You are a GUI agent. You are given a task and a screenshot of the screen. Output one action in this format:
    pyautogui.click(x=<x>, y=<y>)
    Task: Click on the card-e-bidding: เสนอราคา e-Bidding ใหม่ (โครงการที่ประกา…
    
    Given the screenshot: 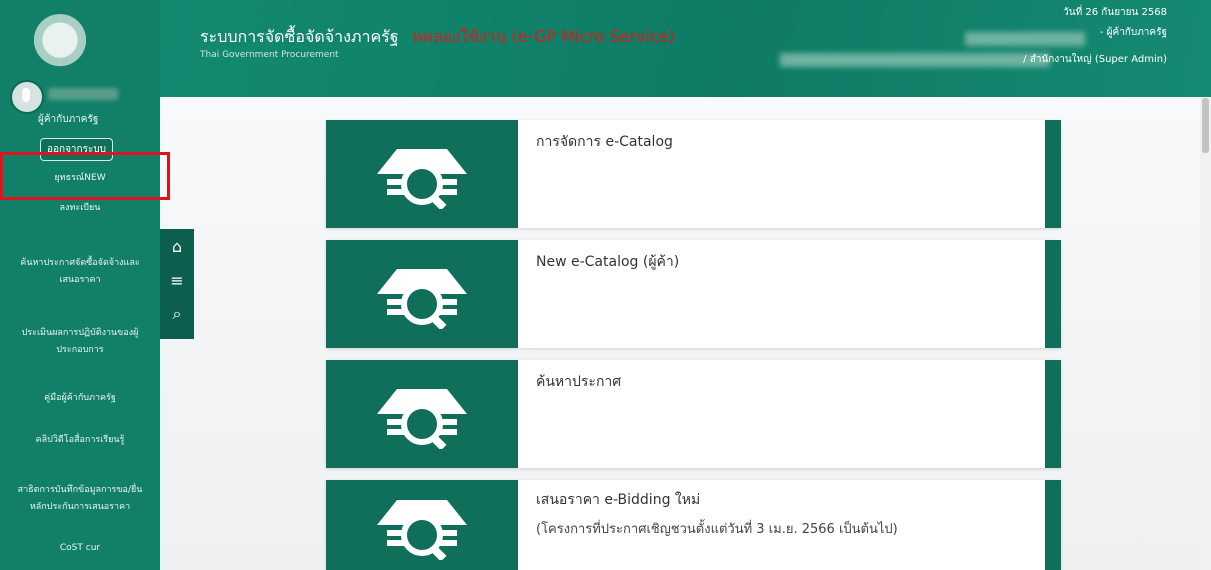 What is the action you would take?
    pyautogui.click(x=693, y=525)
    